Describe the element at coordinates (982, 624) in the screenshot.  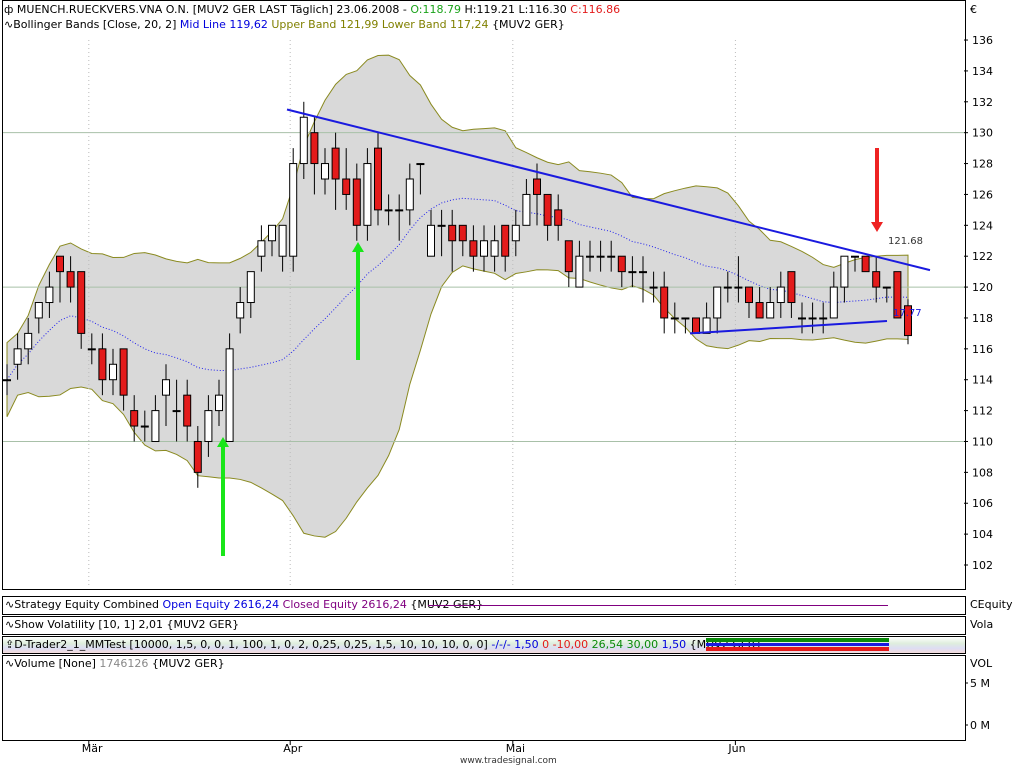
I see `volatility-axis-label: Vola` at that location.